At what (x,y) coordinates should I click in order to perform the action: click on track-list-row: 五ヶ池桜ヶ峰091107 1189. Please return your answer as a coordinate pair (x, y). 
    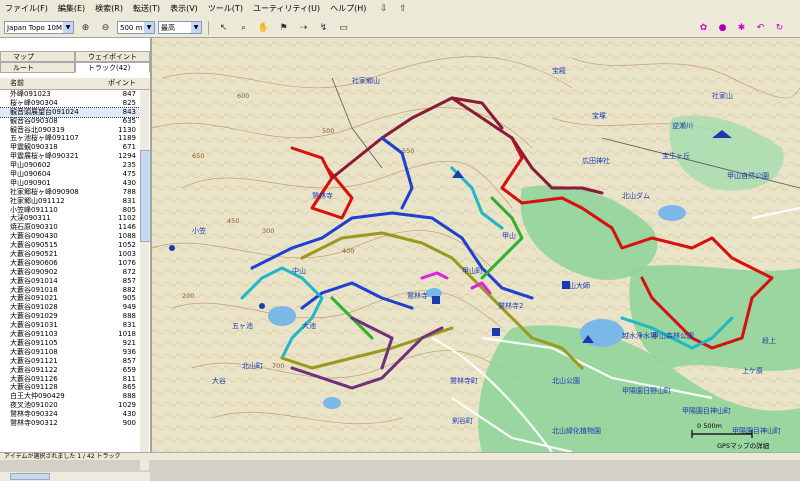
    Looking at the image, I should click on (70, 138).